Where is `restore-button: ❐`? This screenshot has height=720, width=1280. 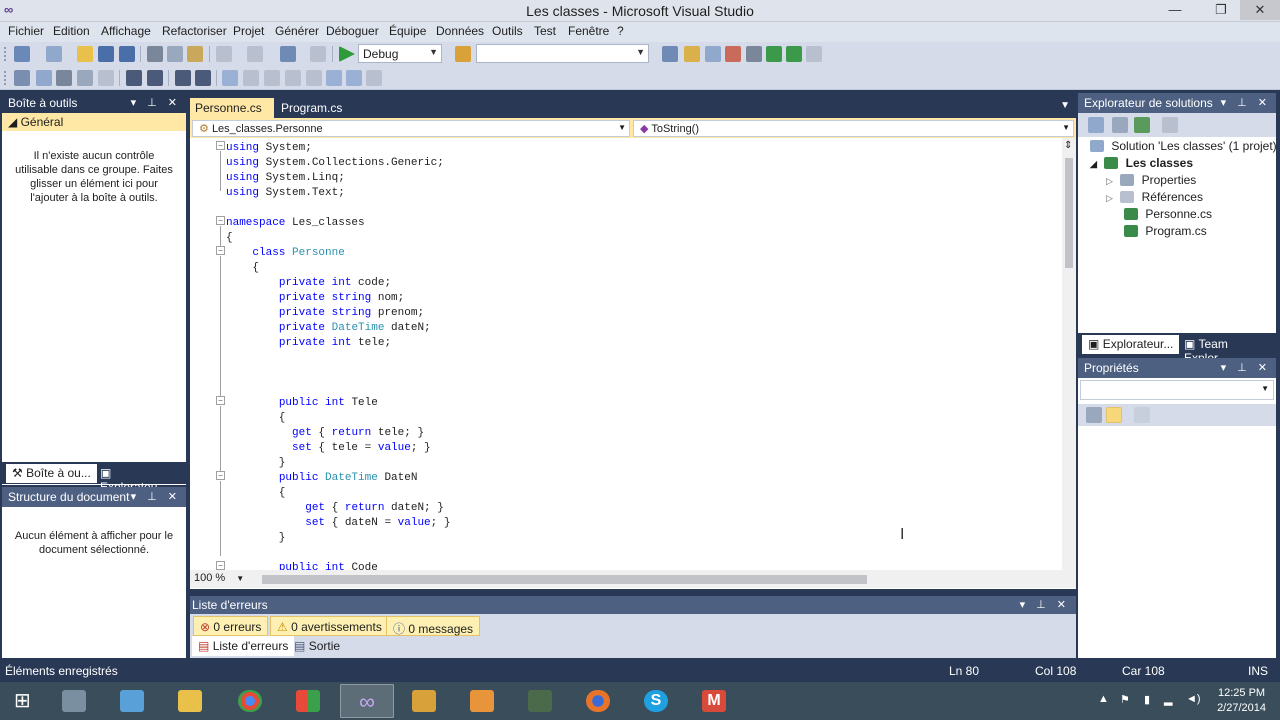
restore-button: ❐ is located at coordinates (1221, 10).